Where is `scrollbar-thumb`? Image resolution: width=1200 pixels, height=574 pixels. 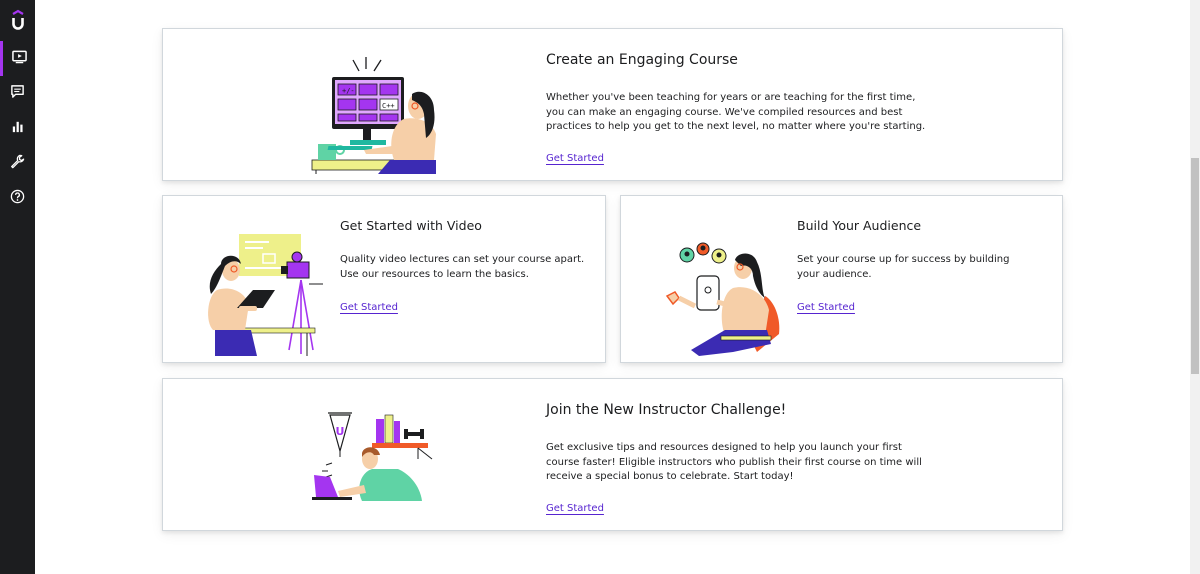 scrollbar-thumb is located at coordinates (1195, 266).